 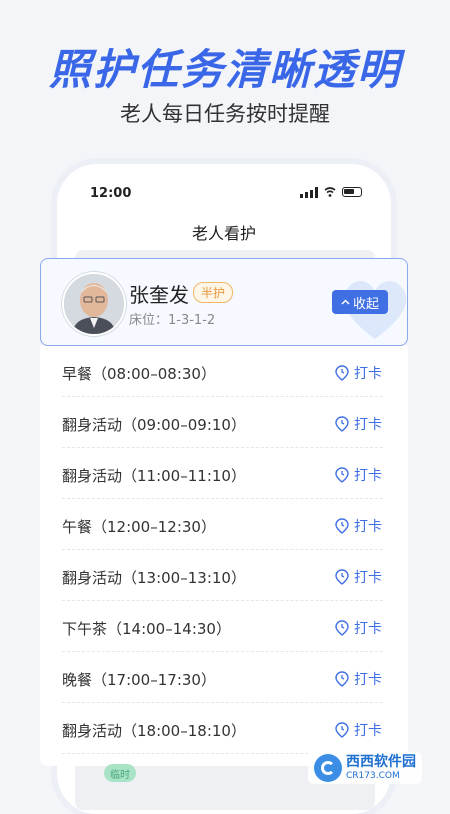 I want to click on signal-icon, so click(x=309, y=192).